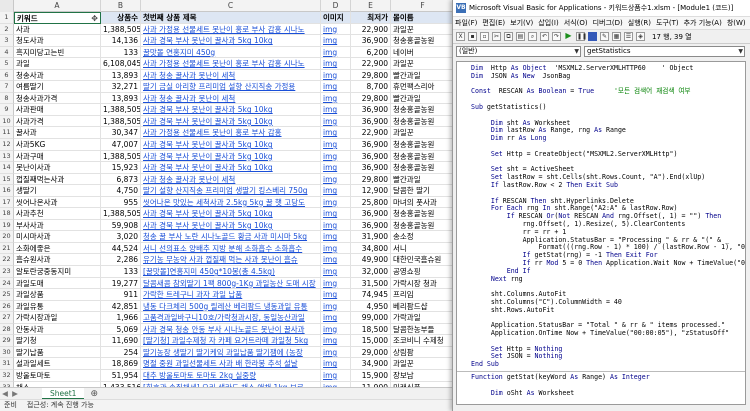  I want to click on cell-mall: 가락과일, so click(423, 318).